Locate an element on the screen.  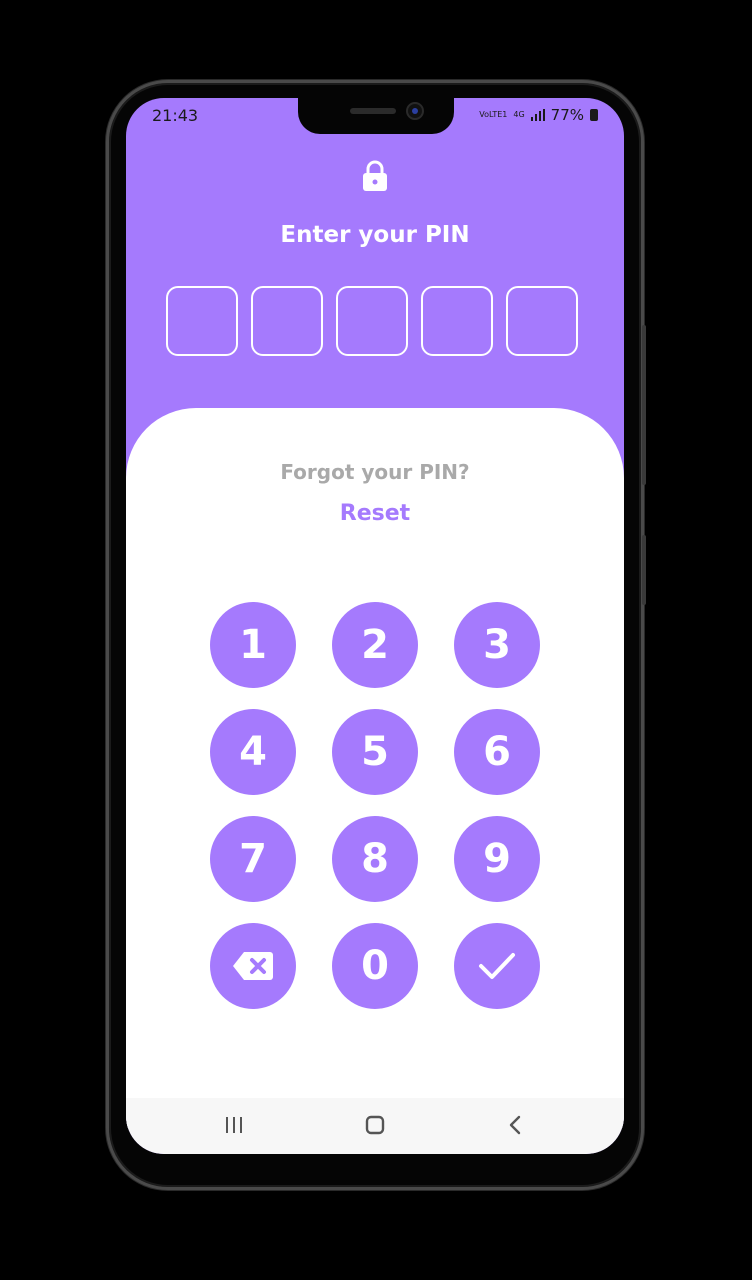
system-nav-bar is located at coordinates (375, 1126).